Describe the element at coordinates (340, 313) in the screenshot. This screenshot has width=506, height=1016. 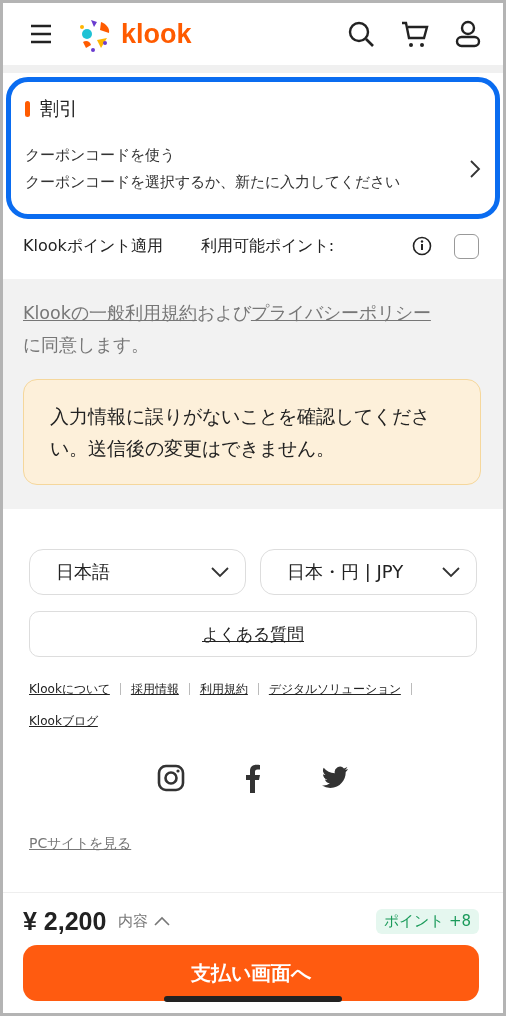
I see `terms-link: プライバシーポリシー` at that location.